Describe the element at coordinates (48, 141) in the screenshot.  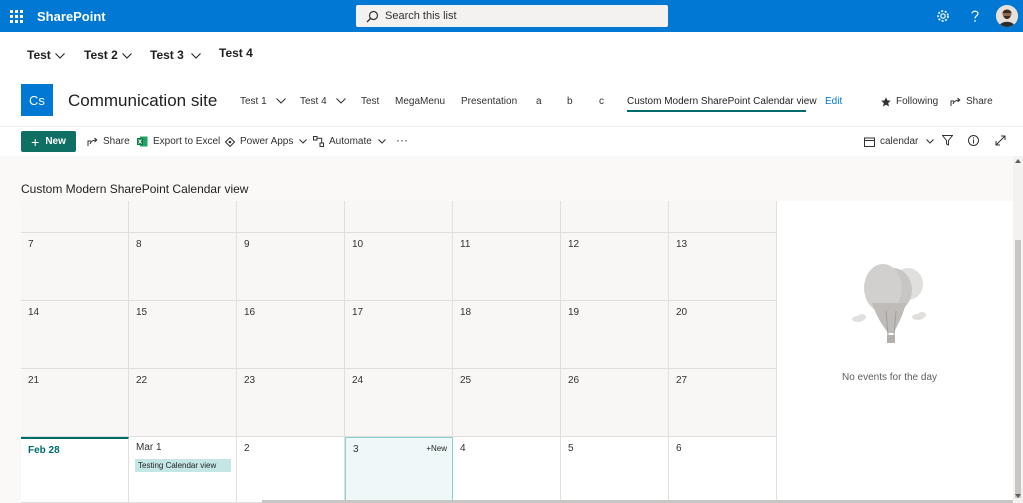
I see `new-item-button: + New` at that location.